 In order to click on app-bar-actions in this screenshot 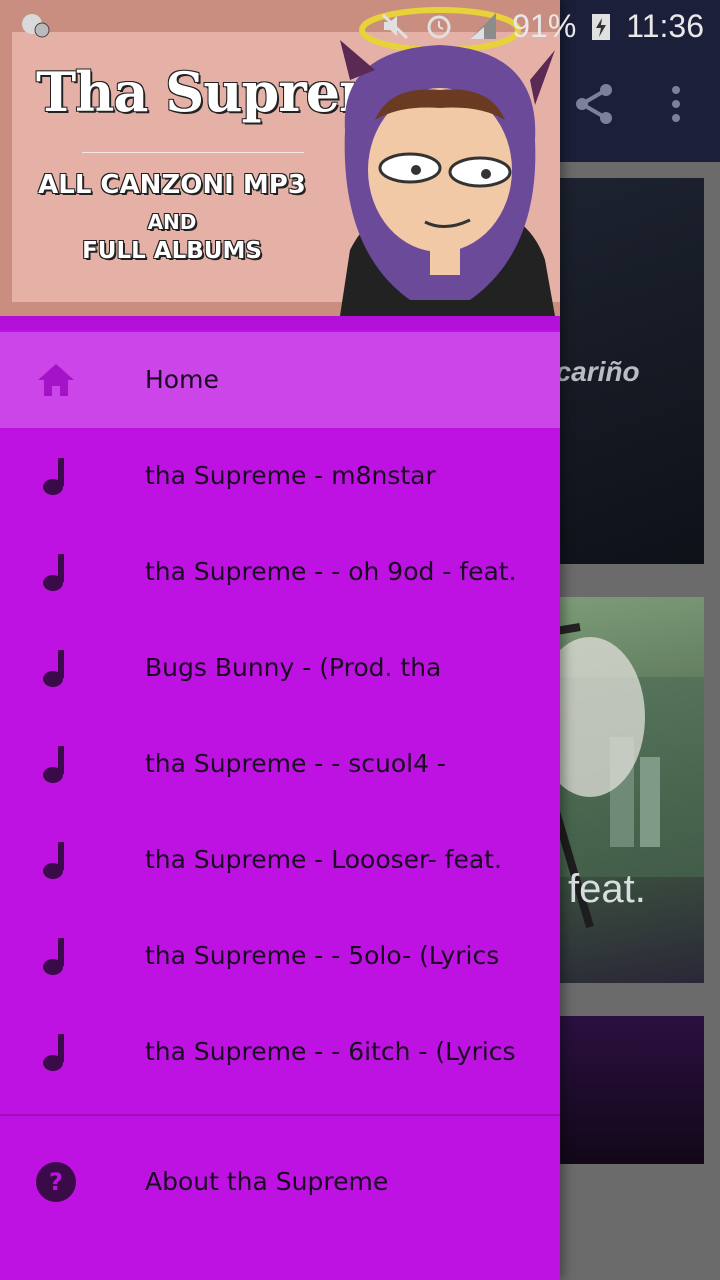, I will do `click(640, 105)`.